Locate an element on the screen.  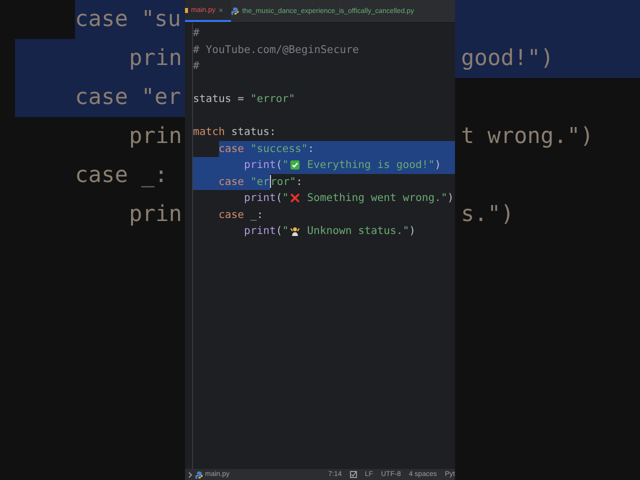
code-text: "error" is located at coordinates (273, 99).